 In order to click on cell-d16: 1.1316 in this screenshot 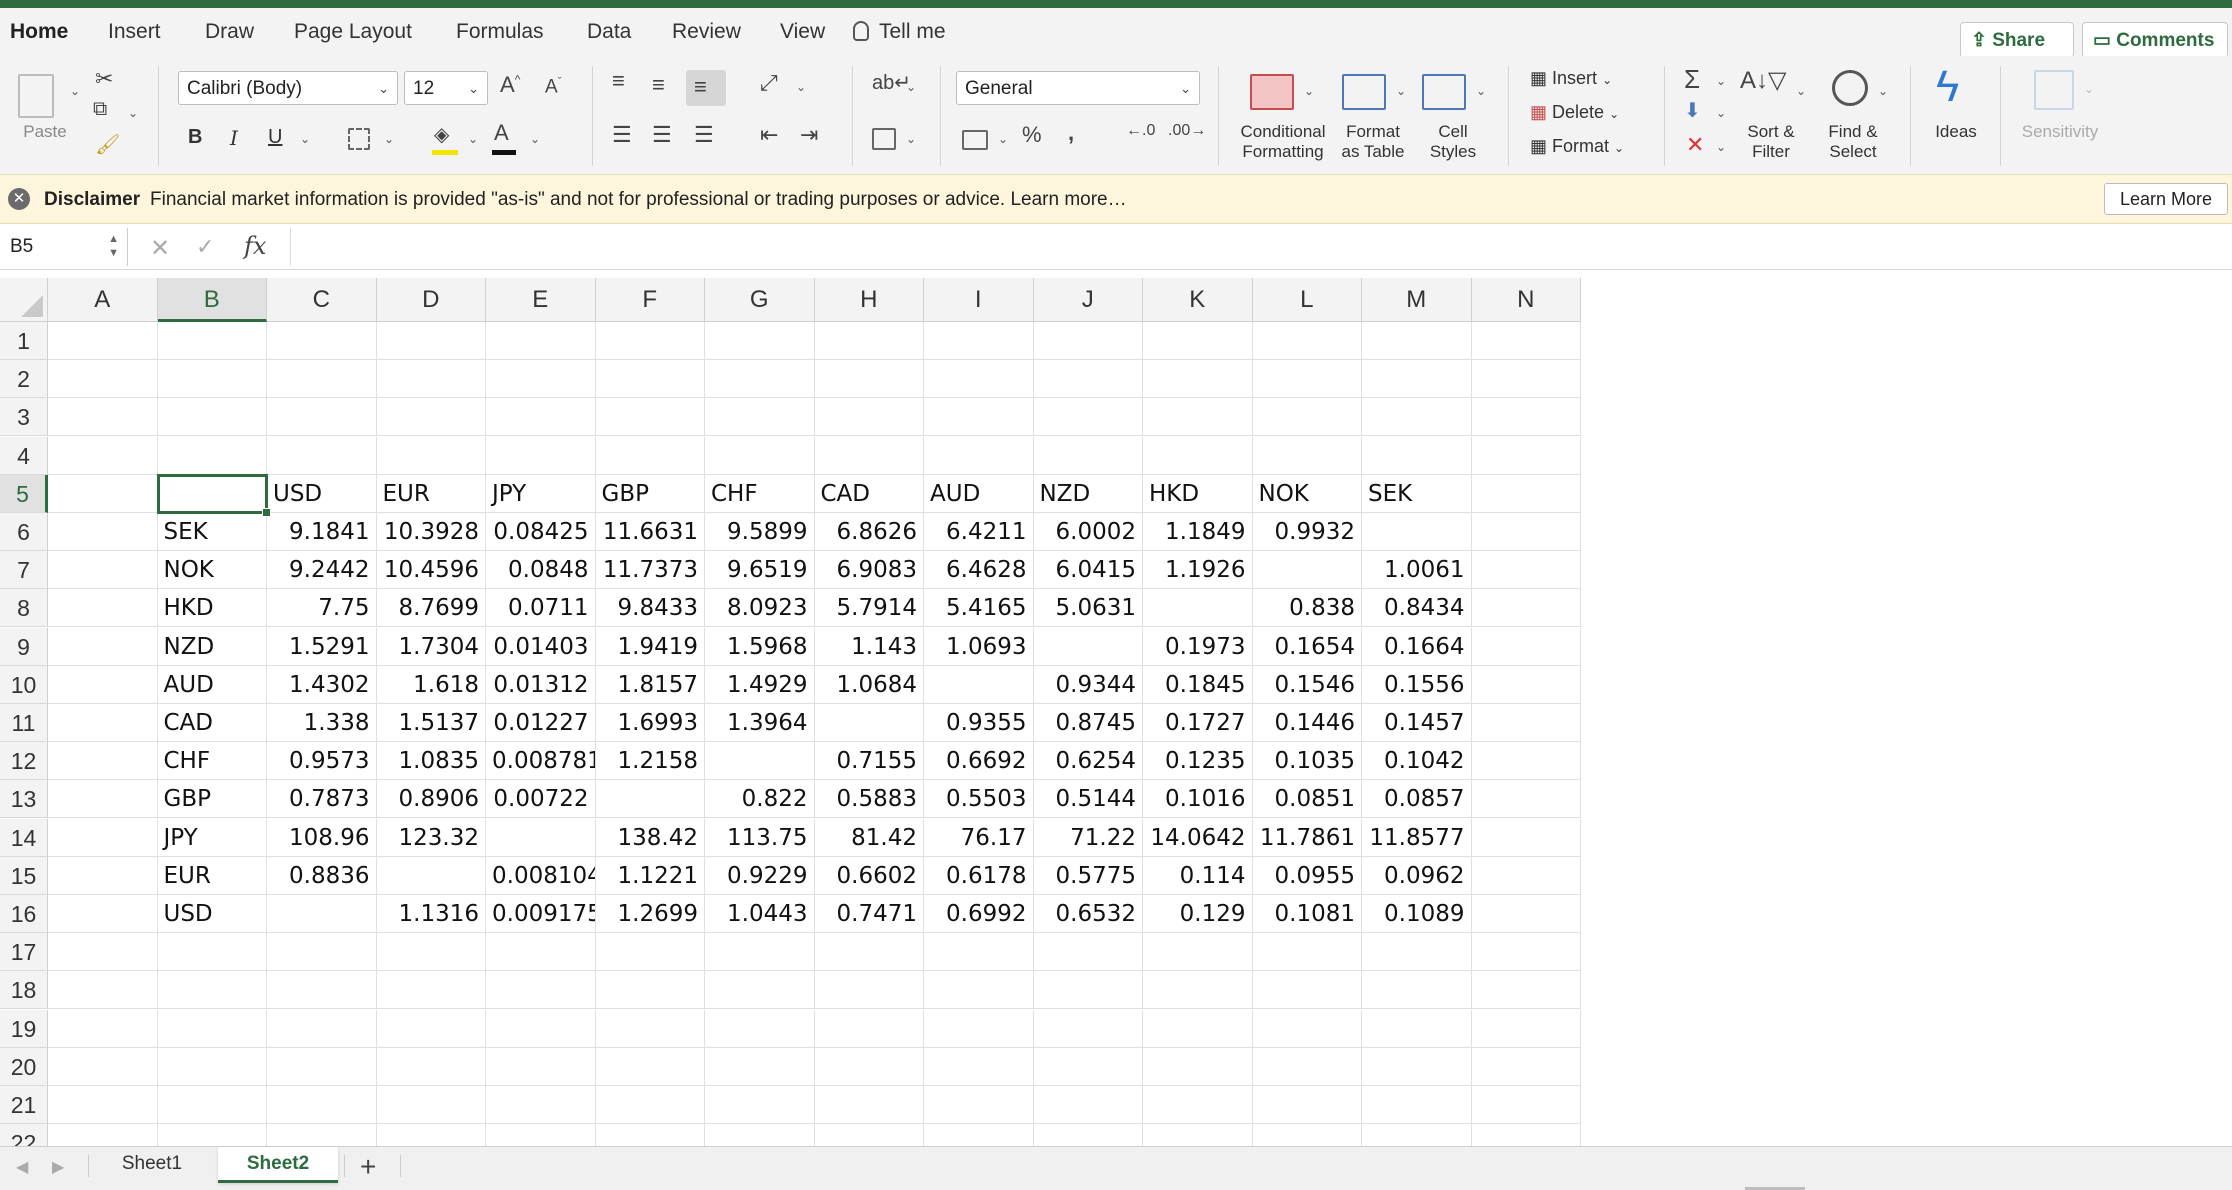, I will do `click(431, 914)`.